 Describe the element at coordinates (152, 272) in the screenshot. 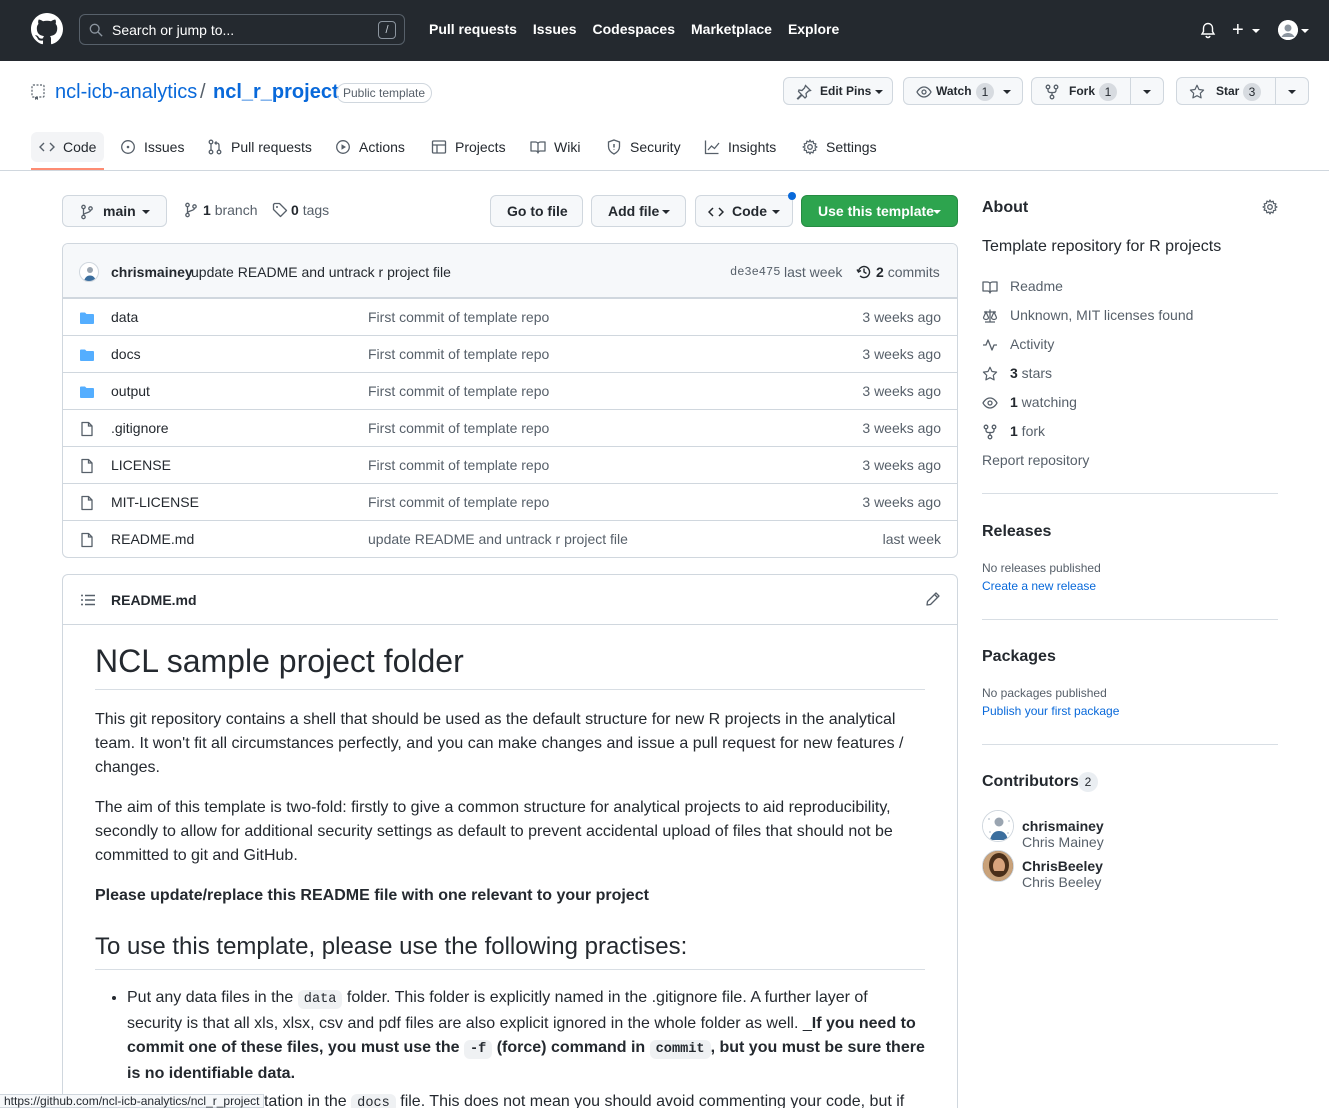

I see `commit-author: chrismainey` at that location.